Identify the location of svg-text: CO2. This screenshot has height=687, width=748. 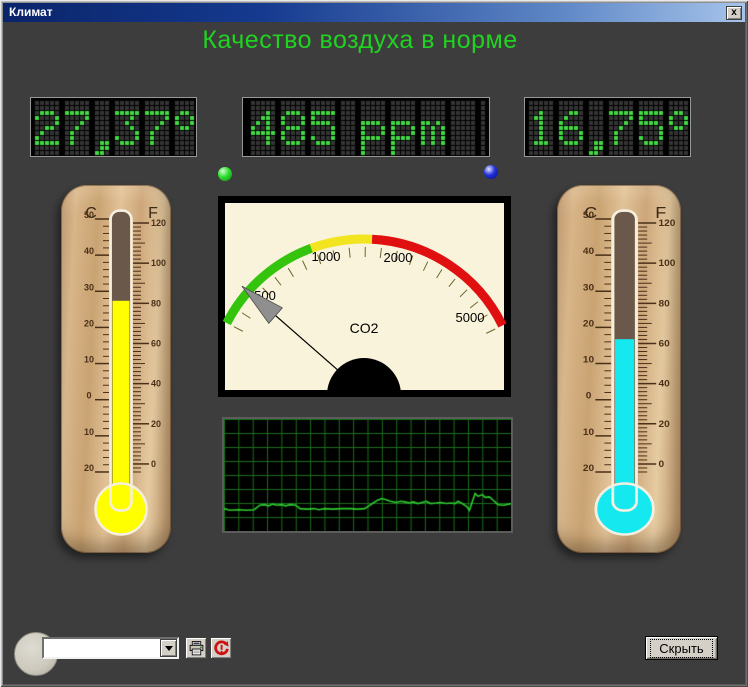
(364, 328).